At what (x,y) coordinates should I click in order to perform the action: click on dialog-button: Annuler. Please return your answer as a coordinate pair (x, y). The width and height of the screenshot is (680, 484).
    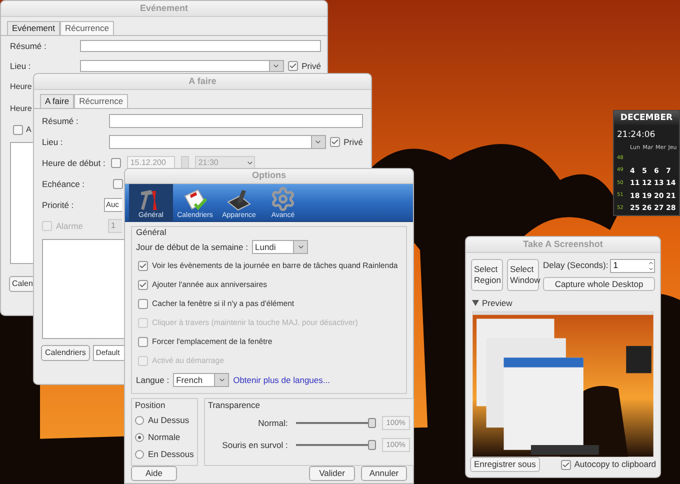
    Looking at the image, I should click on (384, 473).